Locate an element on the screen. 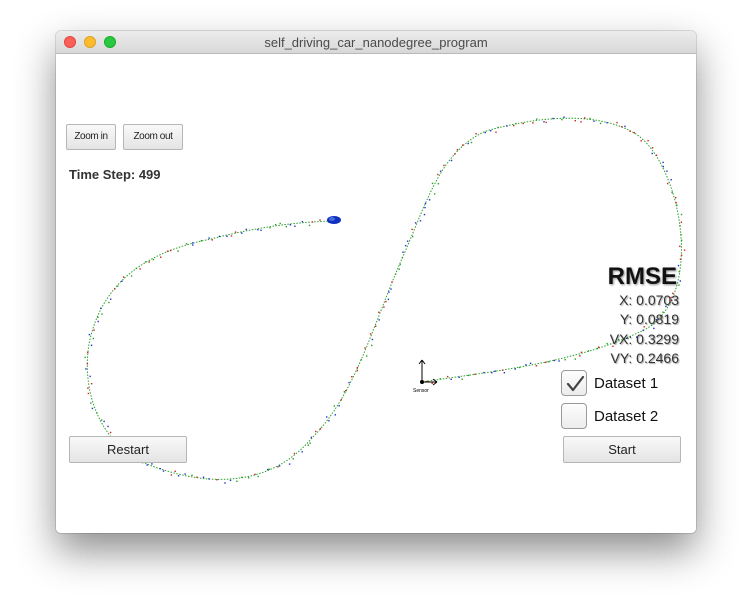  start-button: Start is located at coordinates (622, 449).